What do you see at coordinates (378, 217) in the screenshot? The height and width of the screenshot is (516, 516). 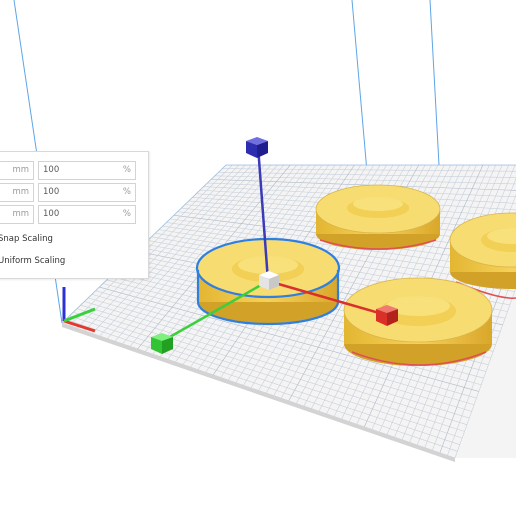 I see `model-back-left` at bounding box center [378, 217].